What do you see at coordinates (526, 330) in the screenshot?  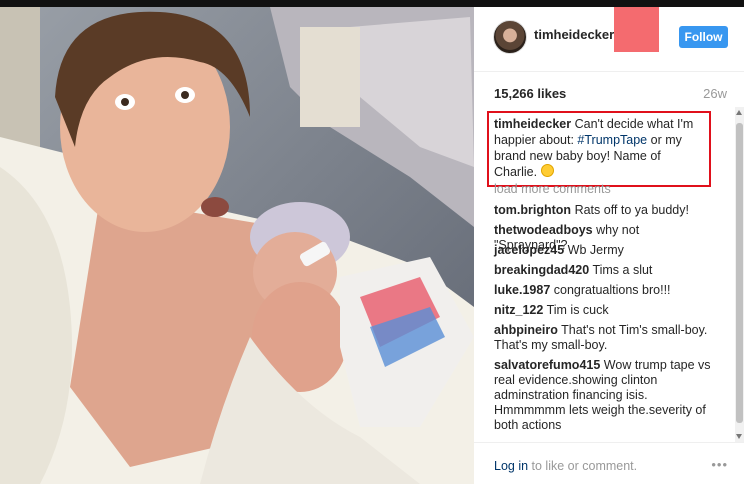 I see `comment-username: ahbpineiro` at bounding box center [526, 330].